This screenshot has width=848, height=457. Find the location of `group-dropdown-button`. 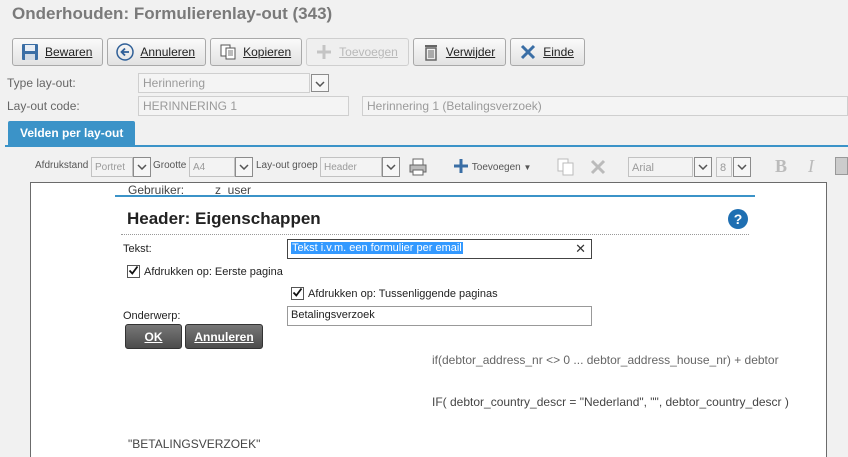

group-dropdown-button is located at coordinates (391, 167).